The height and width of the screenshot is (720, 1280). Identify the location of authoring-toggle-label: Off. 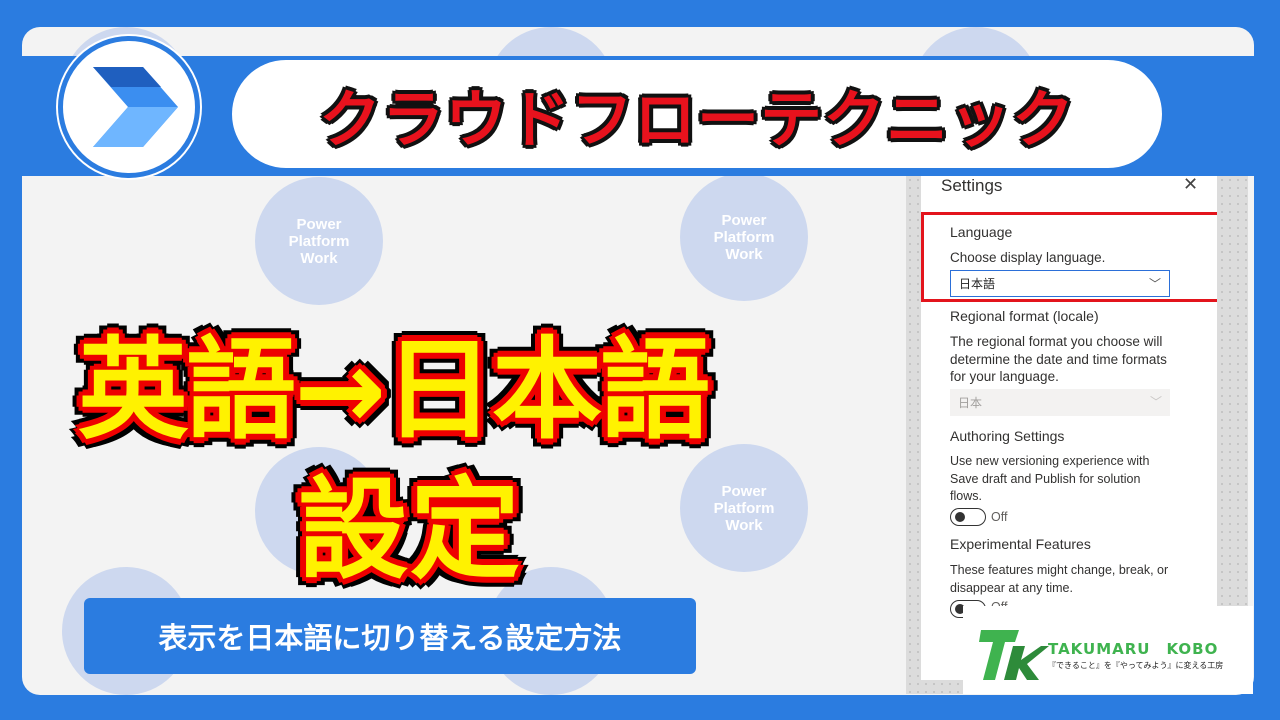
(999, 517).